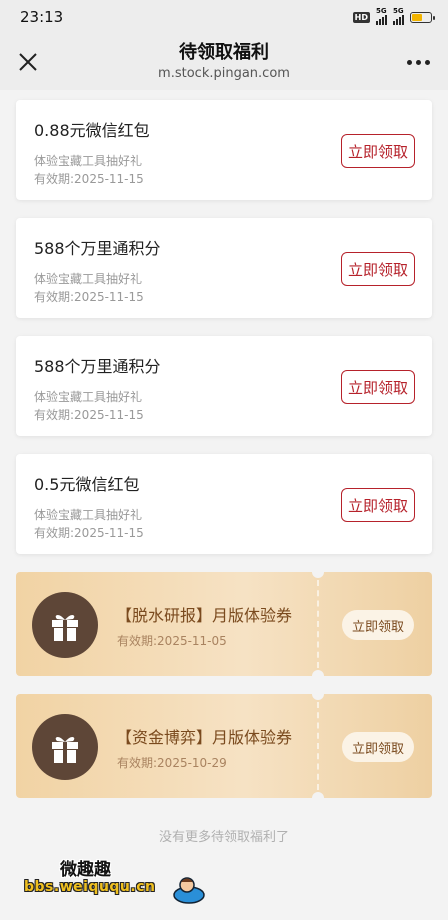  Describe the element at coordinates (224, 150) in the screenshot. I see `reward-card: 0.88元微信红包 体验宝藏工具抽好礼 有效期:2025-11-15 立即领取` at that location.